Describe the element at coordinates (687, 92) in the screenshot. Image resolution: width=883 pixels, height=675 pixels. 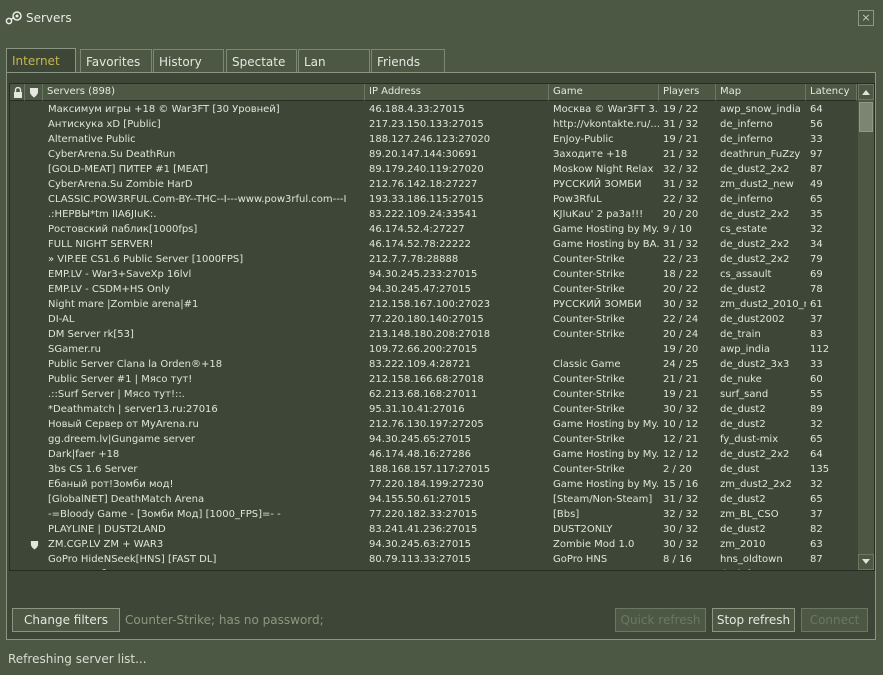
I see `column-players: Players` at that location.